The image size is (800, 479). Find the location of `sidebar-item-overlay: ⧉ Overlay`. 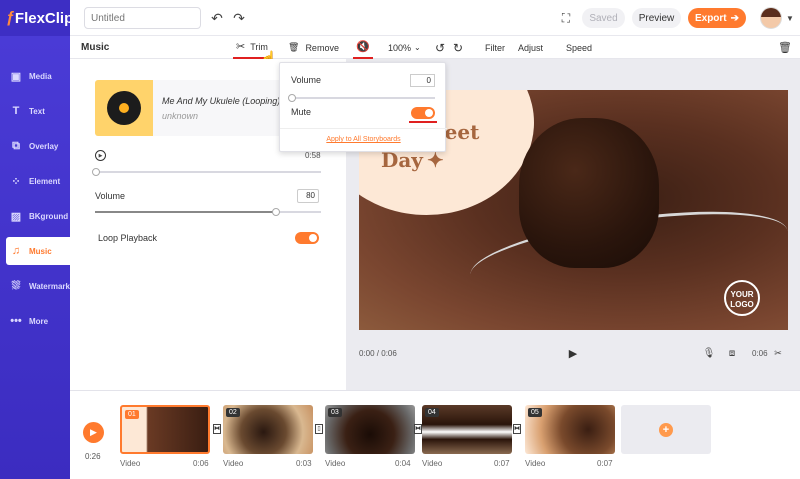

sidebar-item-overlay: ⧉ Overlay is located at coordinates (35, 146).